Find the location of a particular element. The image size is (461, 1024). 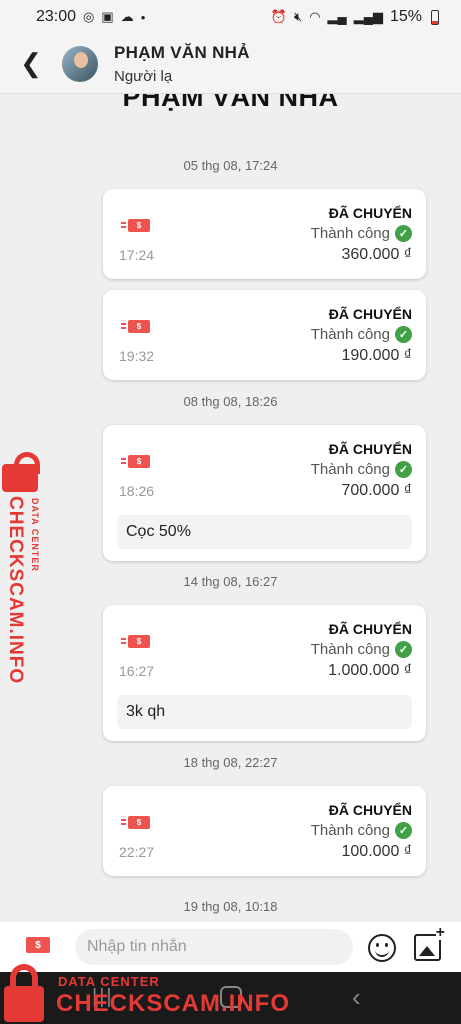

emoji-icon is located at coordinates (382, 948).